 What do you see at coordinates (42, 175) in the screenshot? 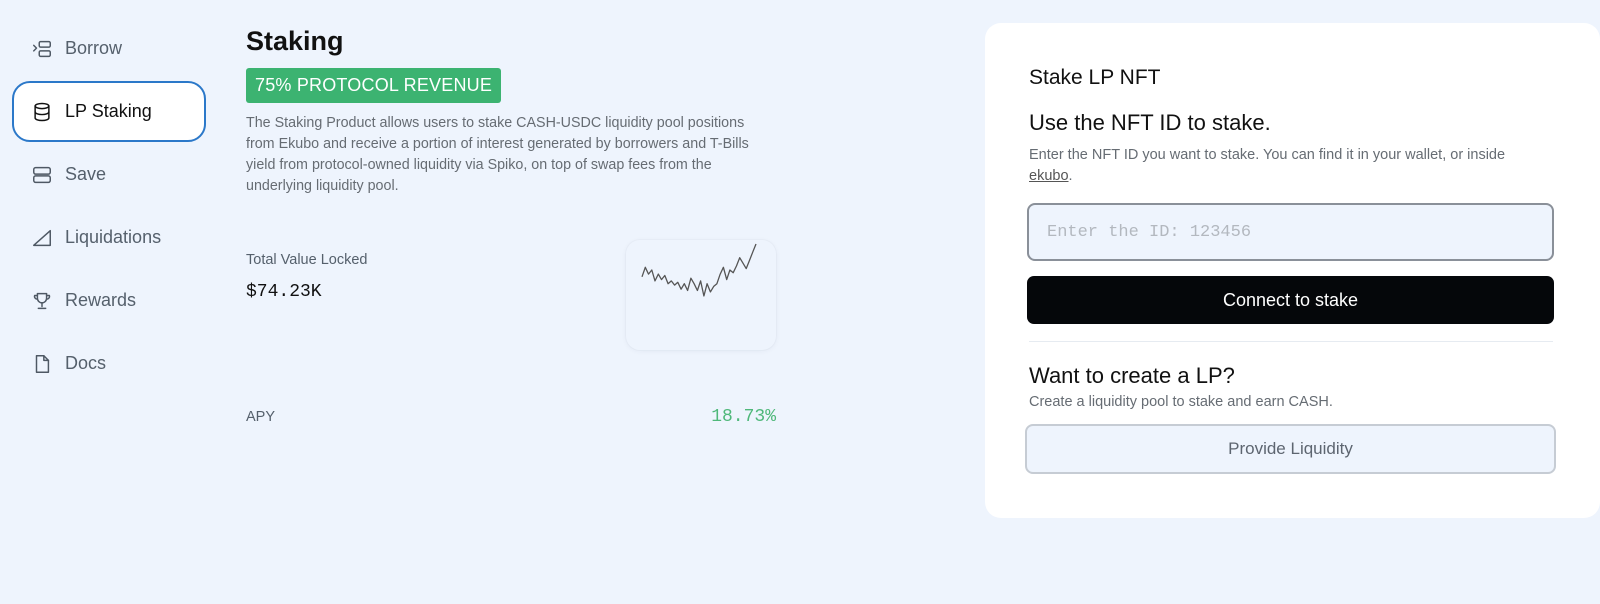
I see `stack-icon` at bounding box center [42, 175].